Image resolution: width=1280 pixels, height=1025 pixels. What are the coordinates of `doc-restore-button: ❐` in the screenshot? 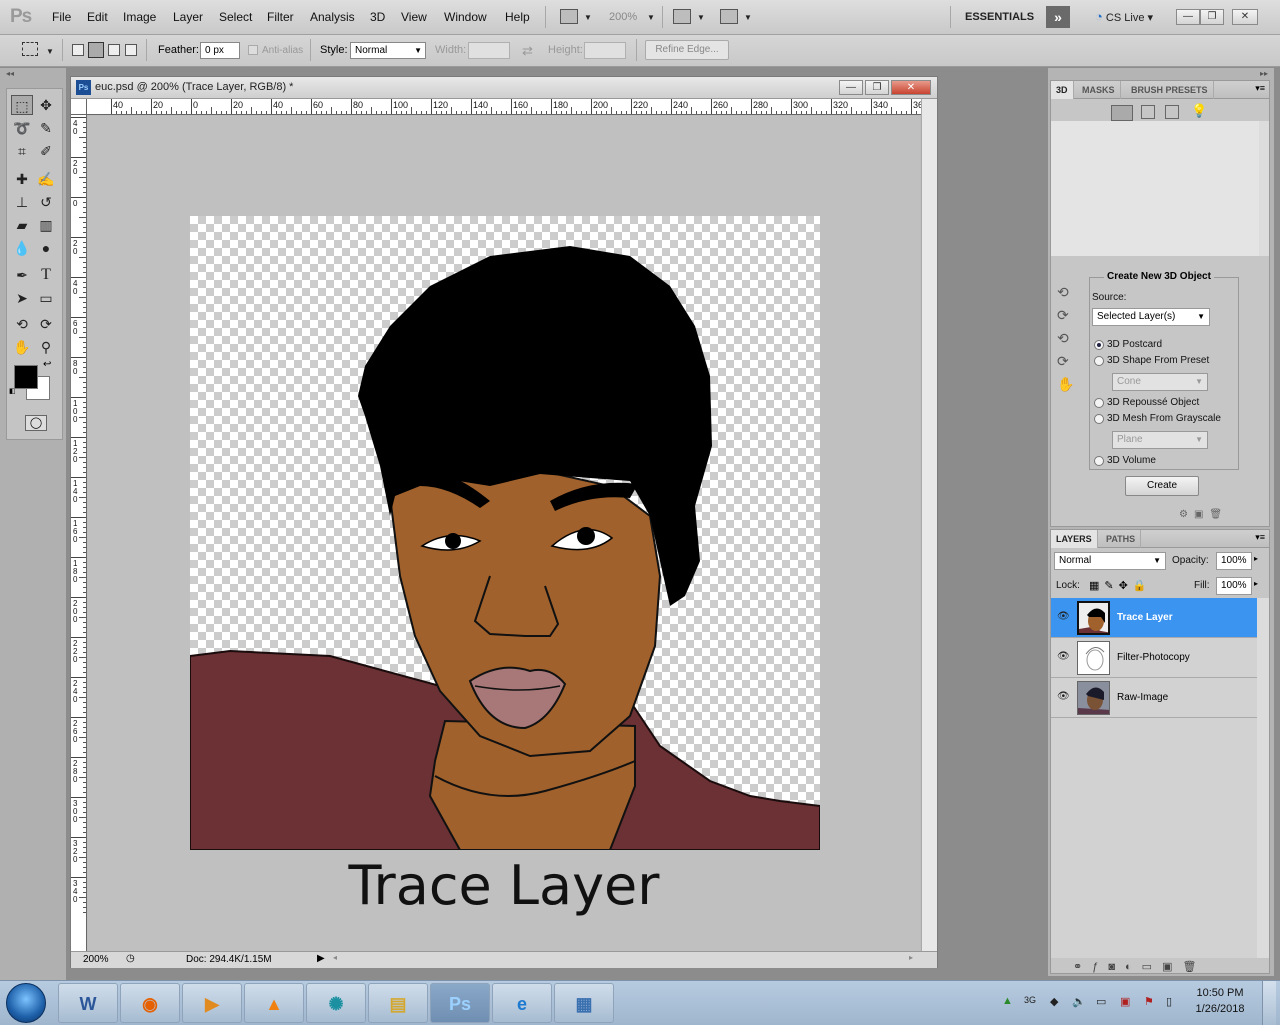 It's located at (877, 87).